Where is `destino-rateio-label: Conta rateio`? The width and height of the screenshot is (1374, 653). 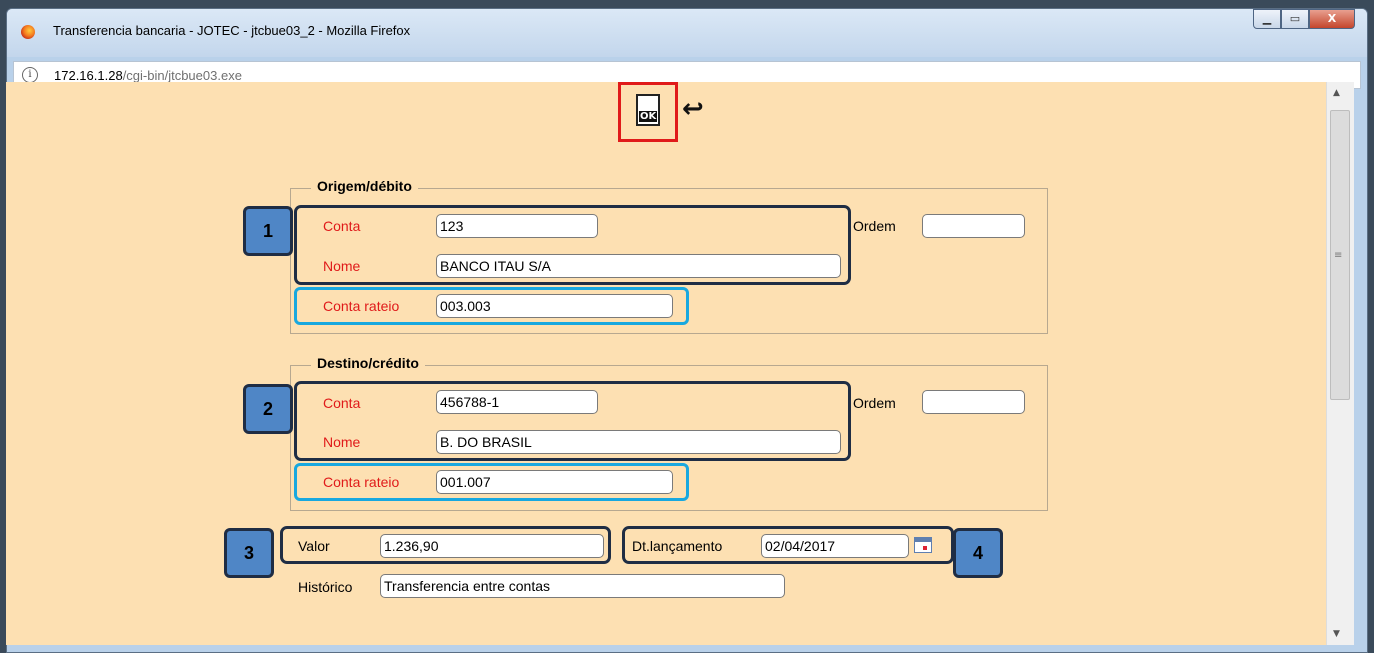
destino-rateio-label: Conta rateio is located at coordinates (361, 482).